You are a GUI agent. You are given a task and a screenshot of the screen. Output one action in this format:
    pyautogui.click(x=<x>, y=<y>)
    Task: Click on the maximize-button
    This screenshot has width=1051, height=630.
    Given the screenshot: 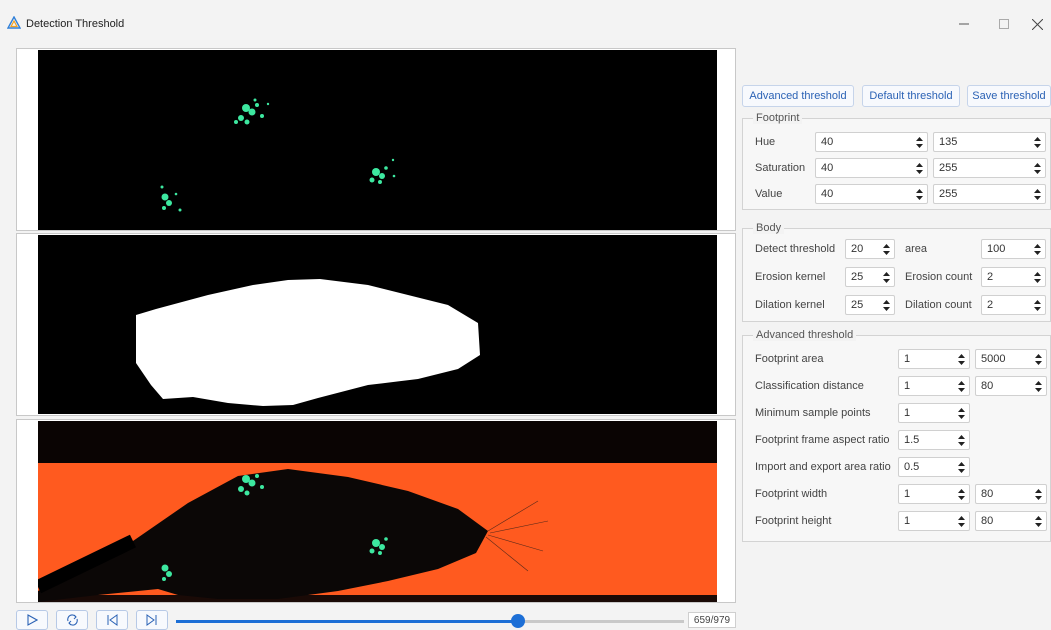 What is the action you would take?
    pyautogui.click(x=1004, y=24)
    